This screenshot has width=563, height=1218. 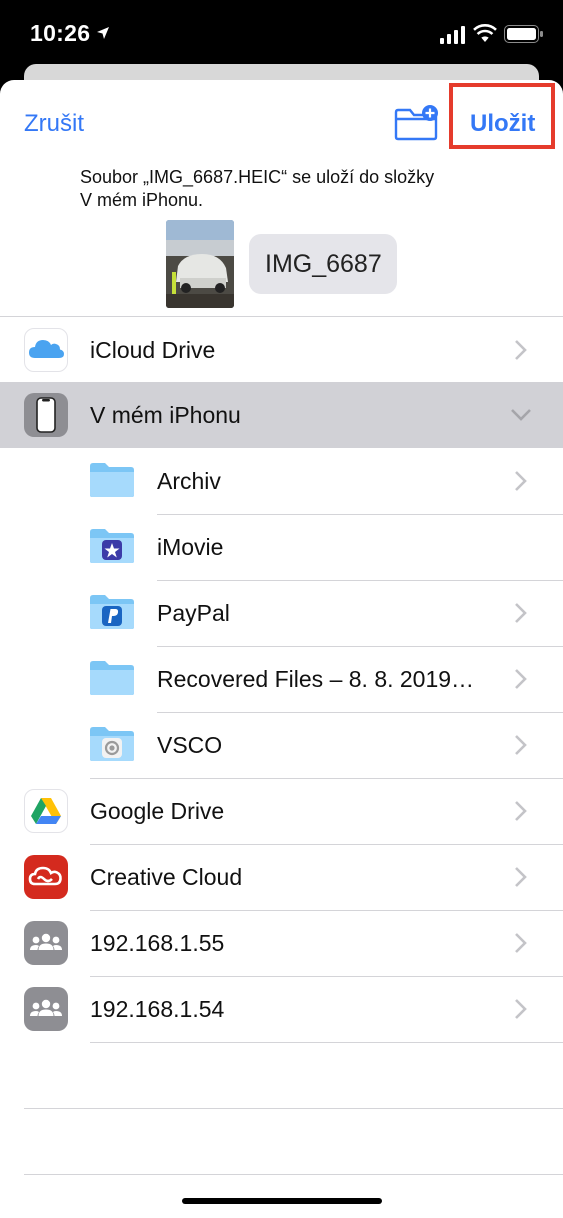 I want to click on folder-imovie: iMovie, so click(x=281, y=547).